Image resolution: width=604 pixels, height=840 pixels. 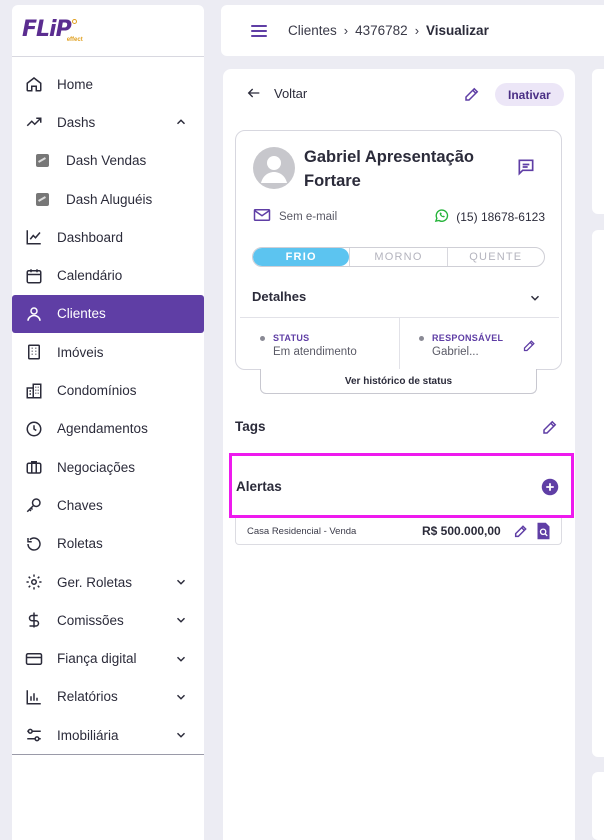 I want to click on sidebar-item-label: Negociações, so click(x=96, y=467).